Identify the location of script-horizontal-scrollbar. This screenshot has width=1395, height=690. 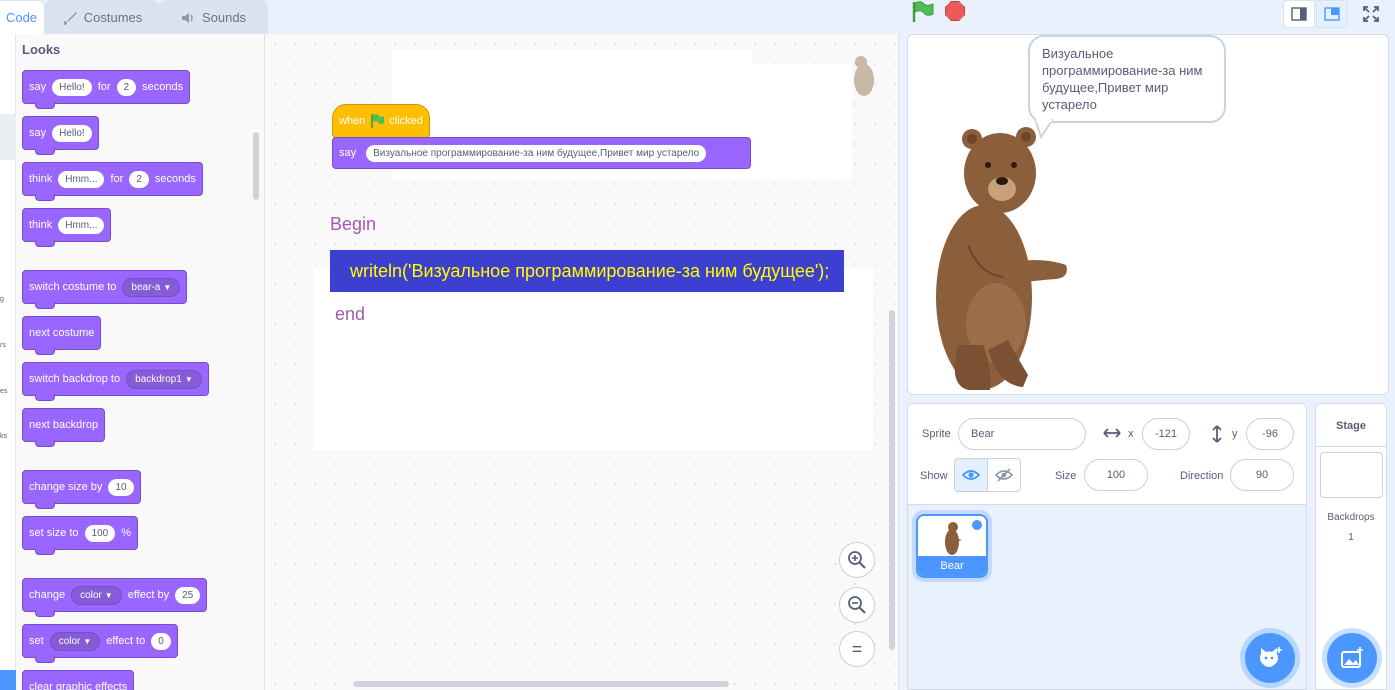
(541, 684).